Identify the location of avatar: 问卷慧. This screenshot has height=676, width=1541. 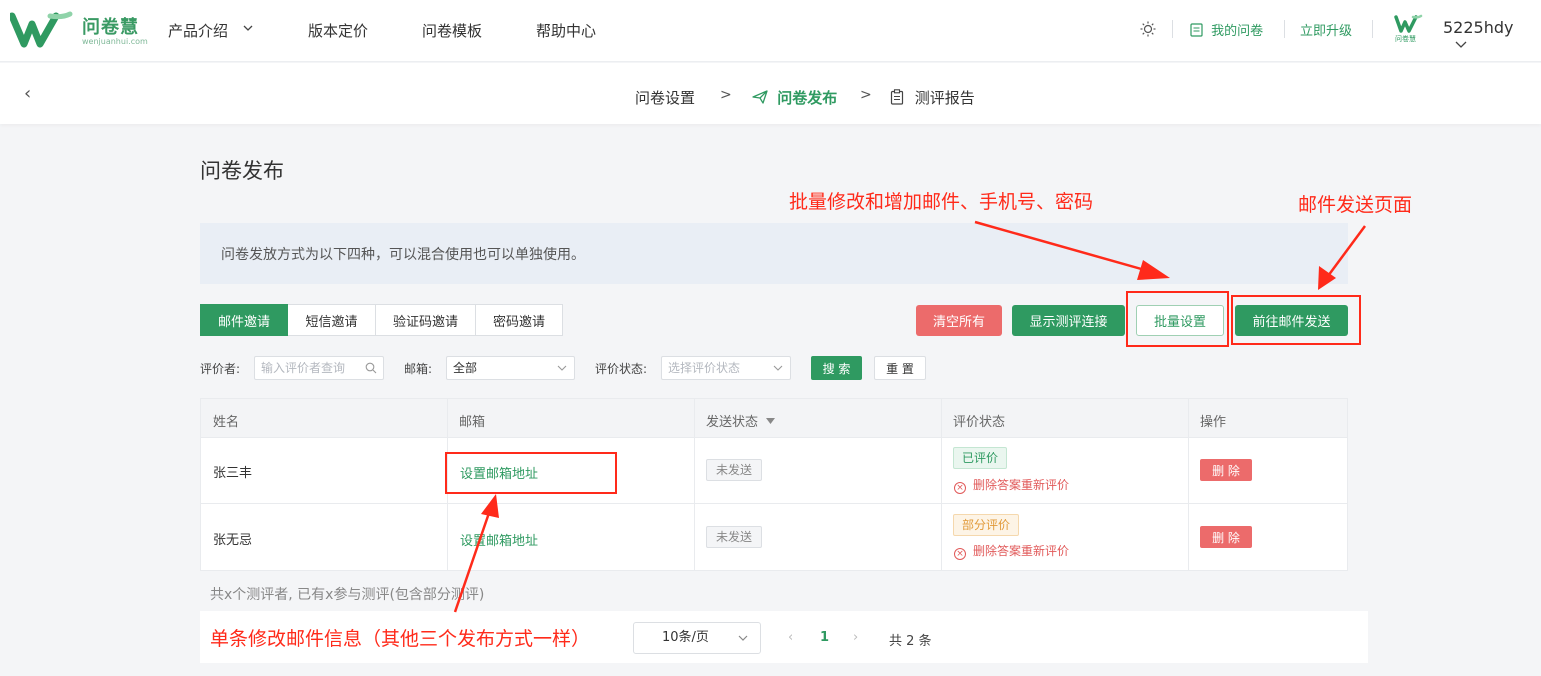
(1408, 29).